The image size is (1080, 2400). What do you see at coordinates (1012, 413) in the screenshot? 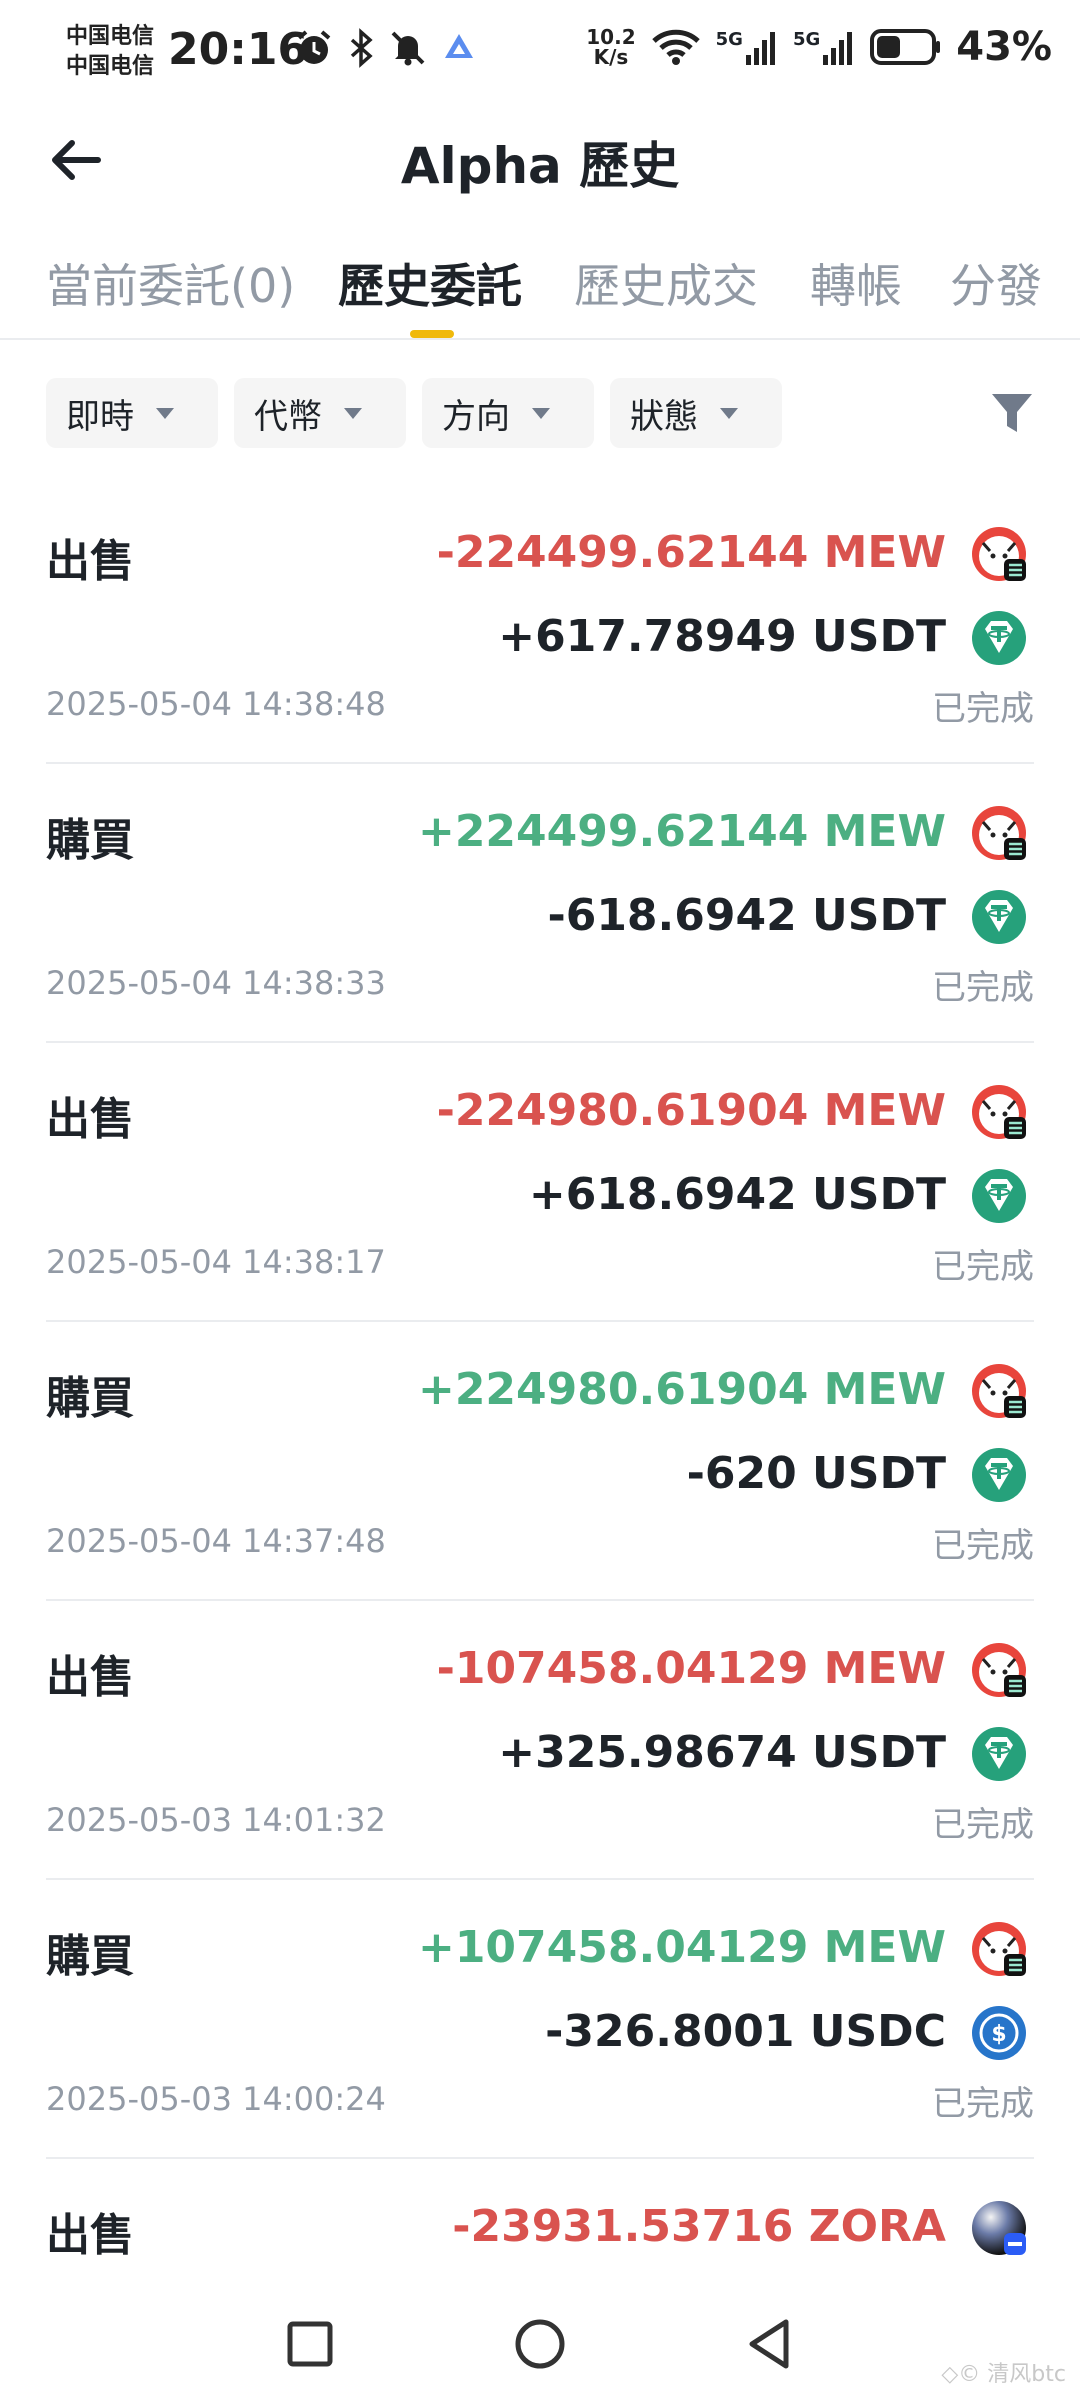
I see `funnel-filter-icon` at bounding box center [1012, 413].